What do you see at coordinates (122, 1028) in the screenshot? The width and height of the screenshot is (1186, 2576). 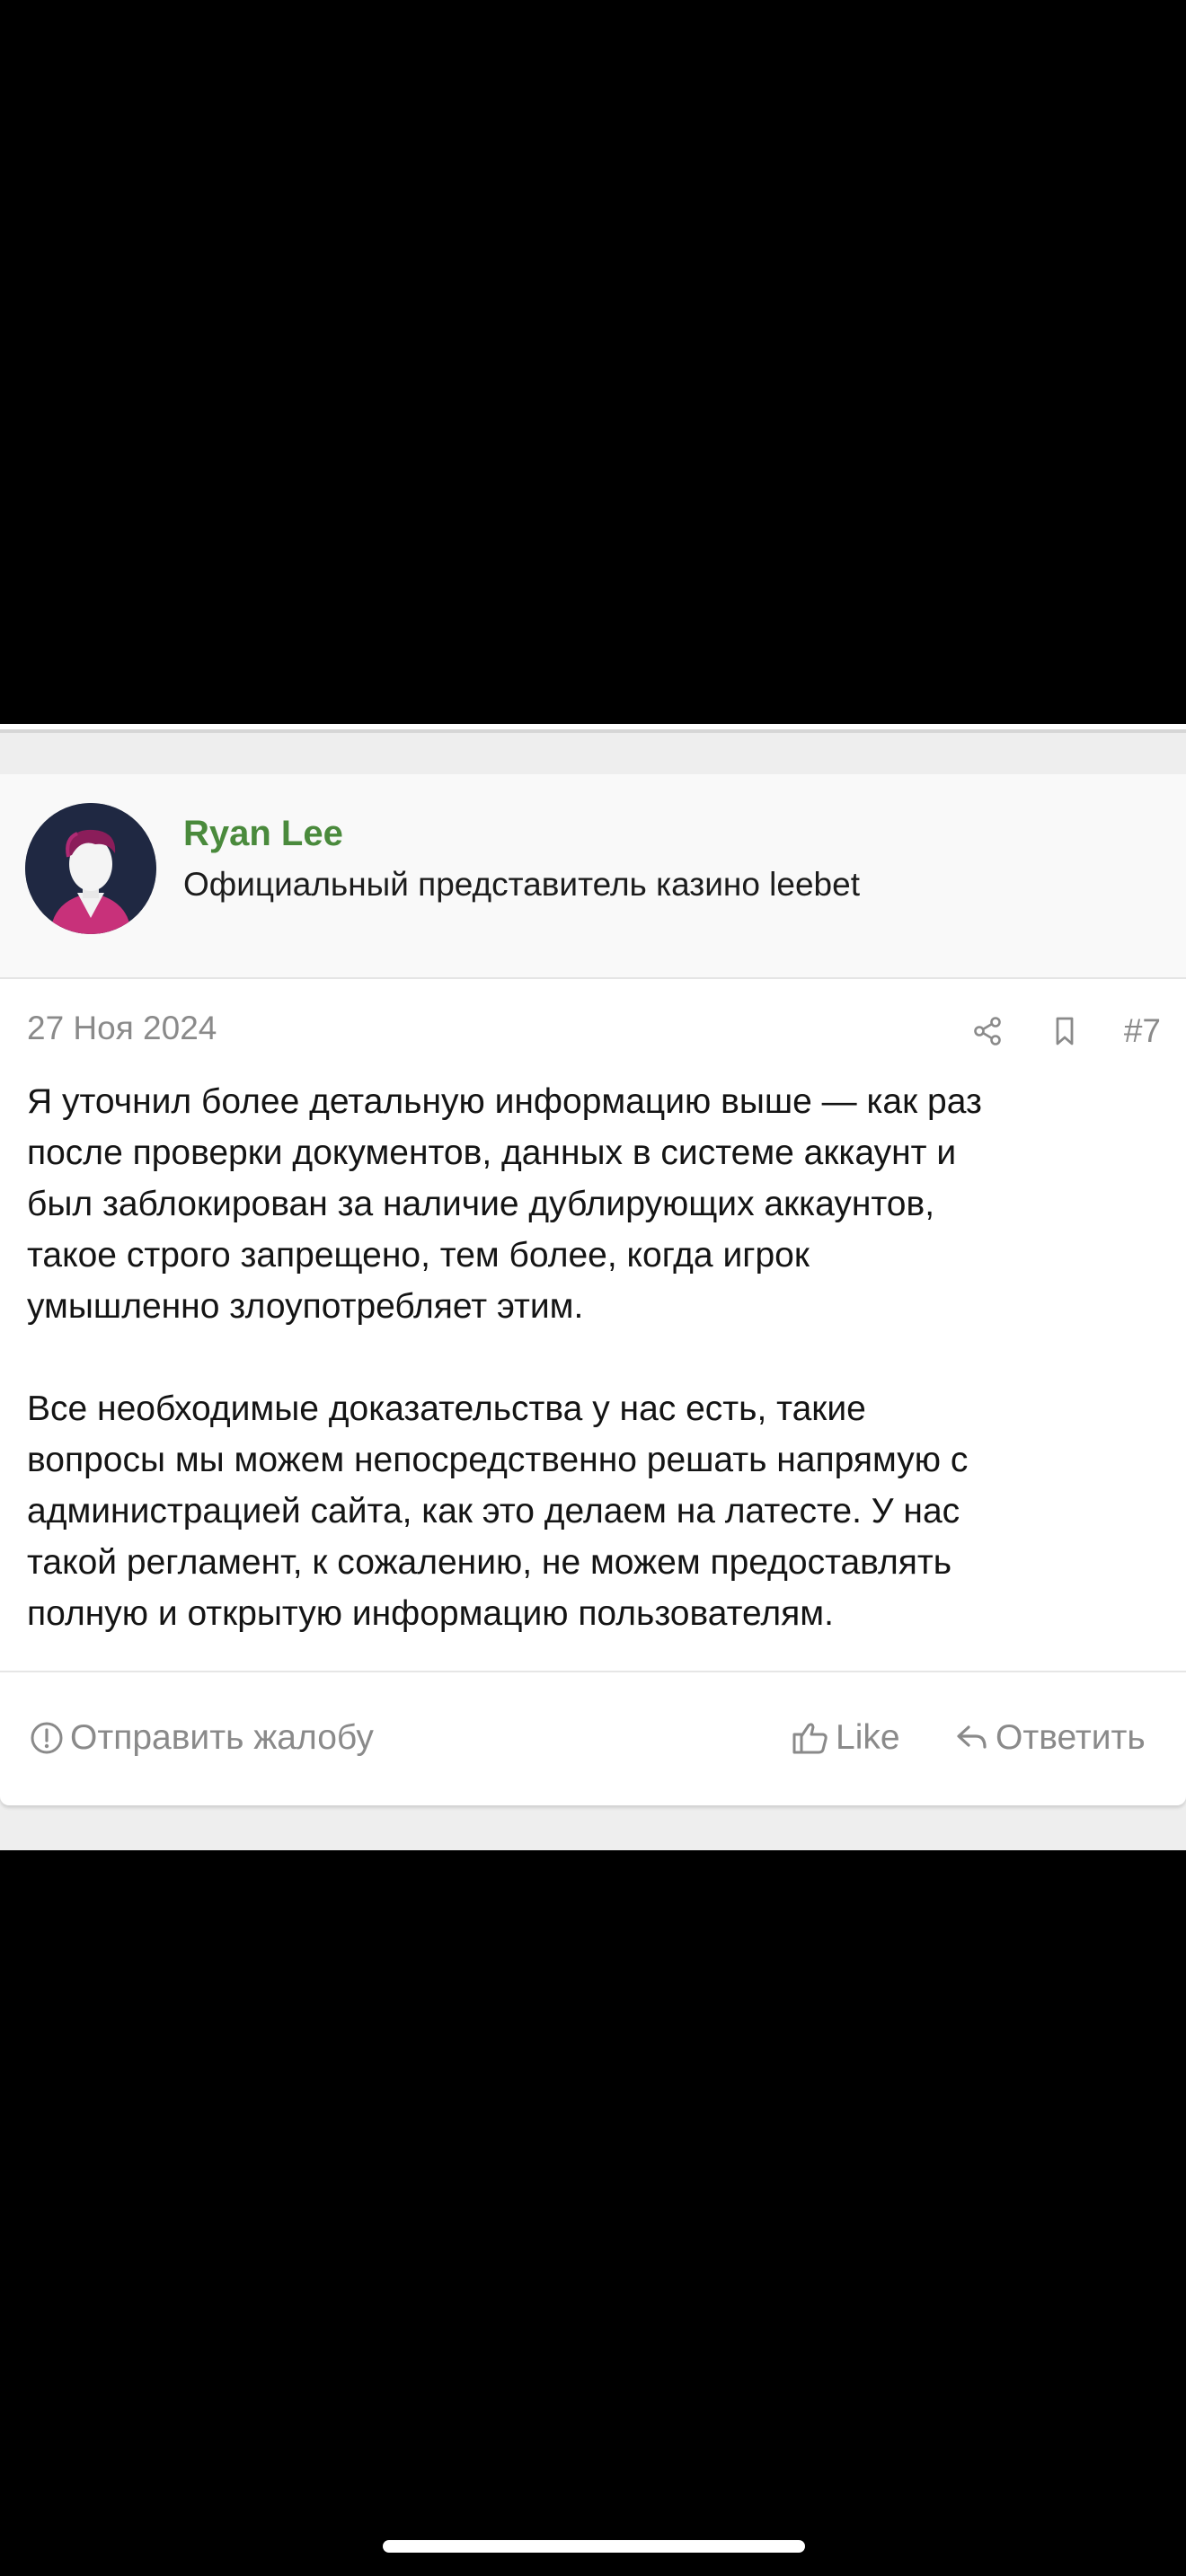 I see `post-date: 27 Ноя 2024` at bounding box center [122, 1028].